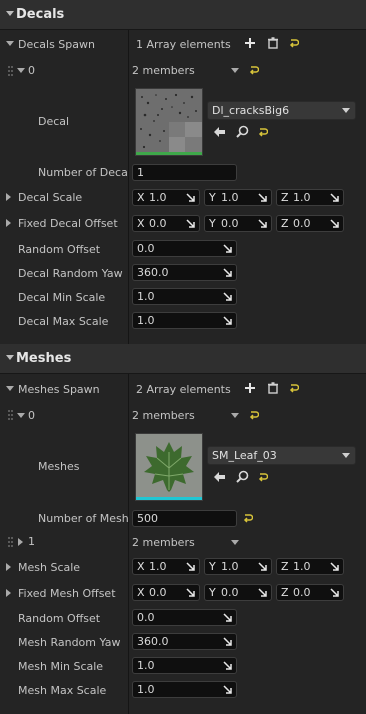  What do you see at coordinates (40, 14) in the screenshot?
I see `decals-section-title: Decals` at bounding box center [40, 14].